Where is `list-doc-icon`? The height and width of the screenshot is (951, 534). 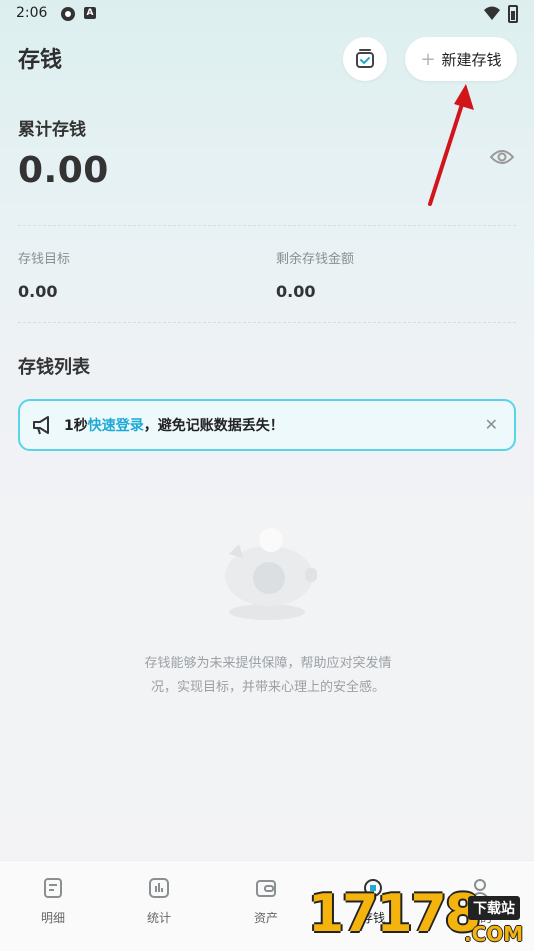 list-doc-icon is located at coordinates (53, 888).